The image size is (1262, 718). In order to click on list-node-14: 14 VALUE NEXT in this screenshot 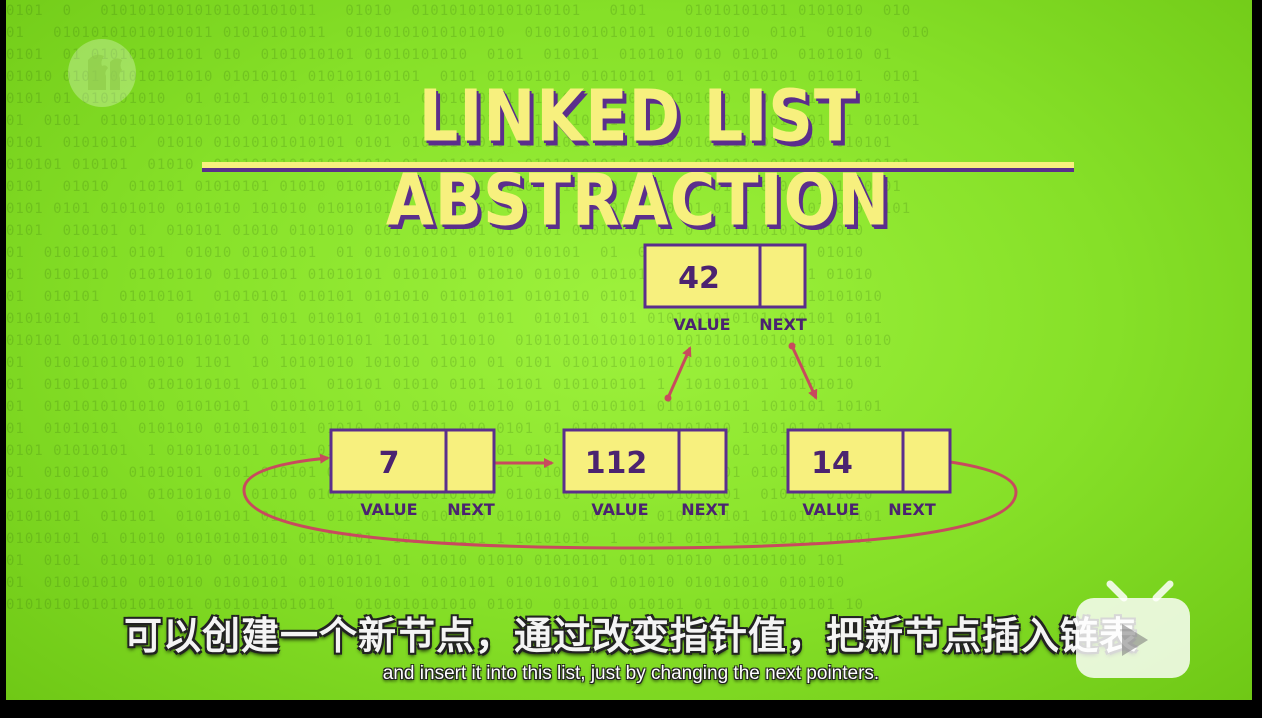, I will do `click(869, 473)`.